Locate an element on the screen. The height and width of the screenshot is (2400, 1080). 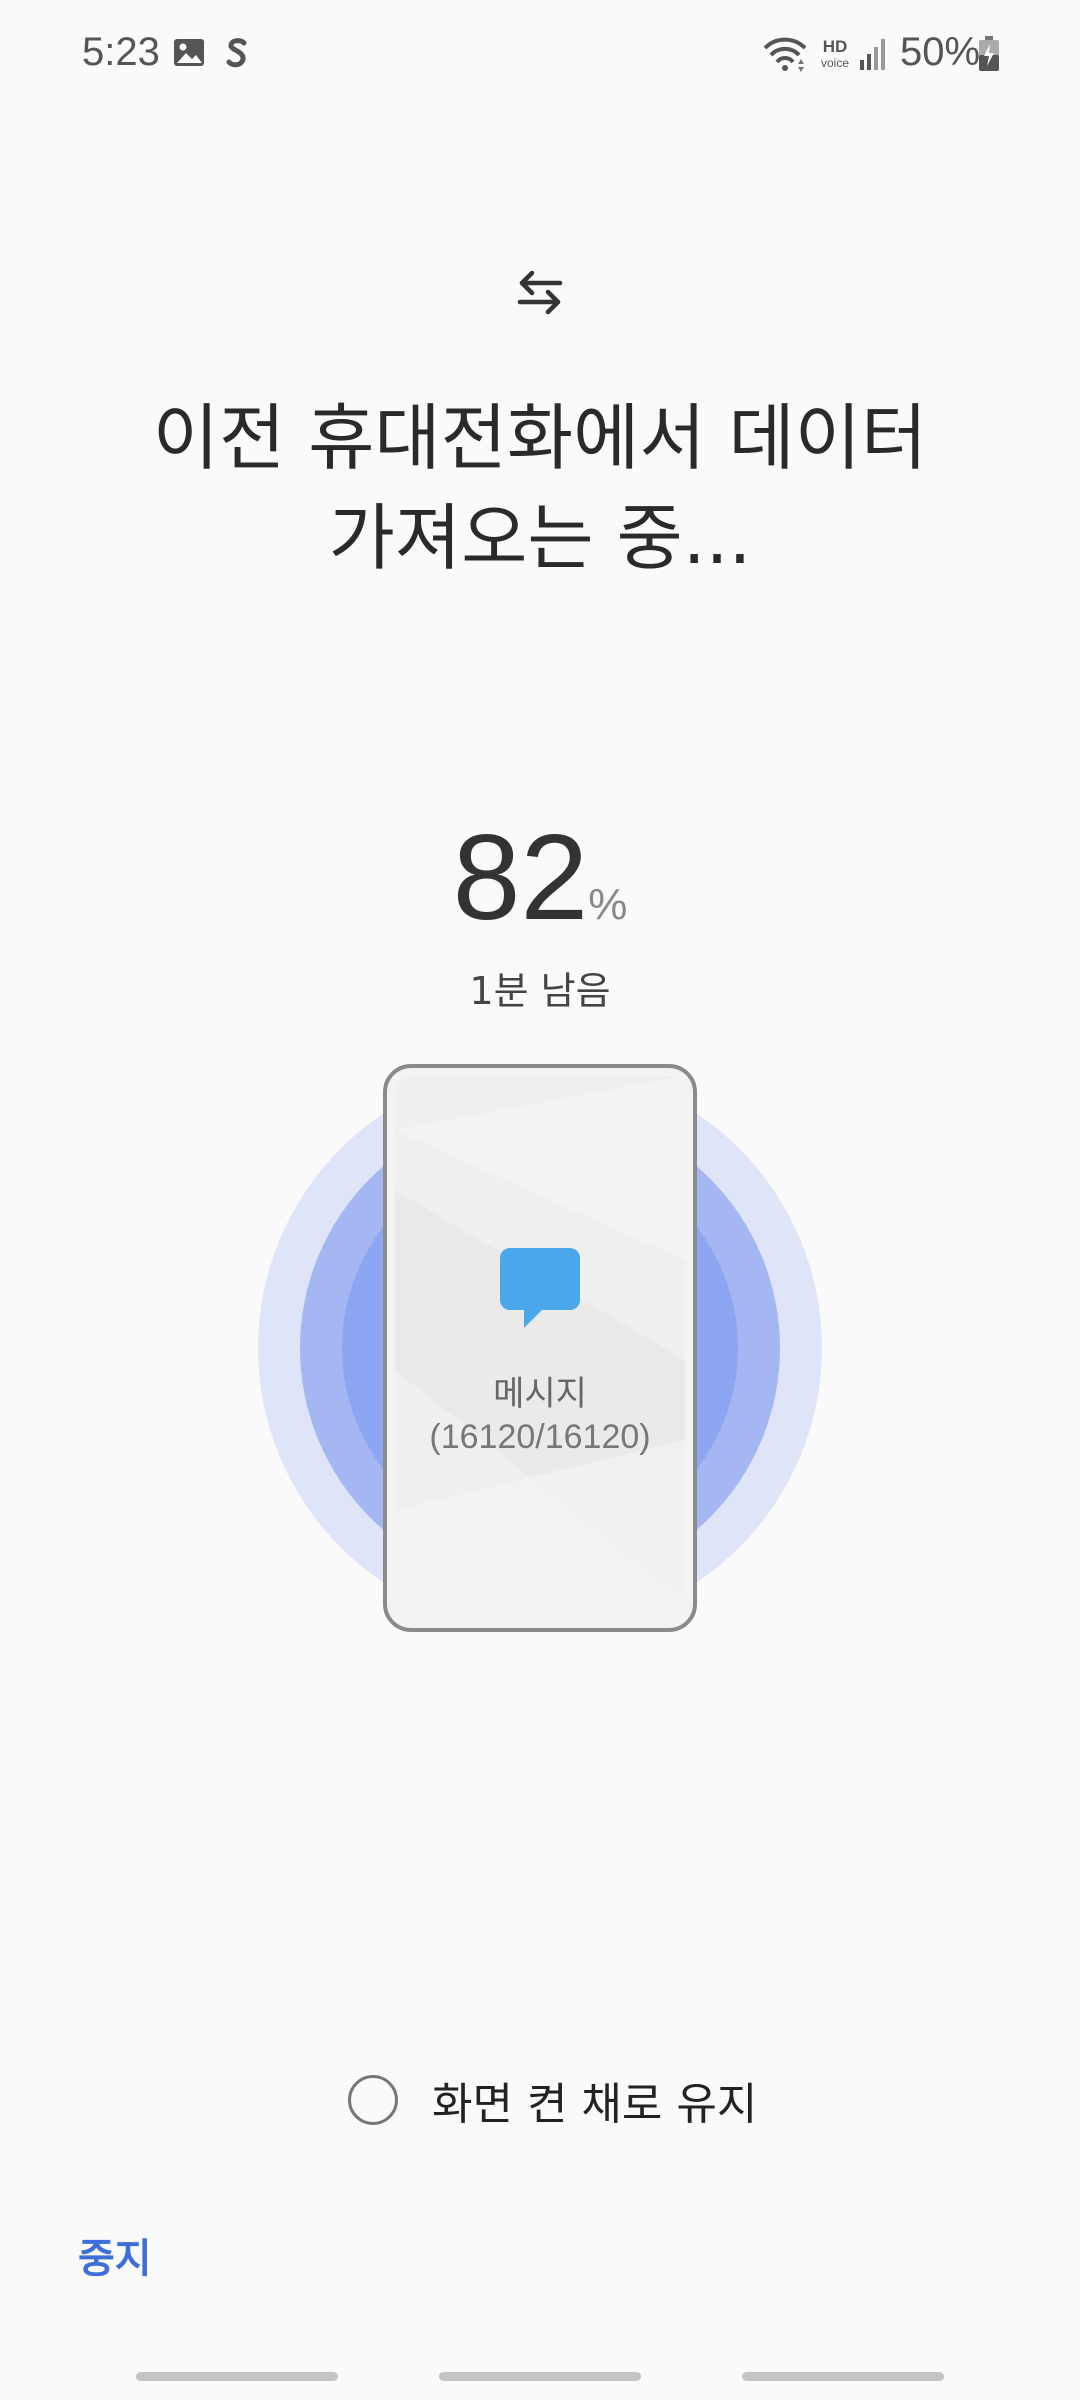
nav-back-button is located at coordinates (843, 2376).